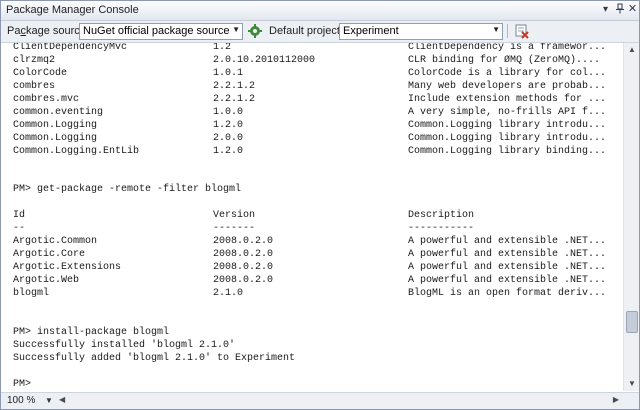  Describe the element at coordinates (127, 189) in the screenshot. I see `command-get-package: PM> get-package -remote -filter blogml` at that location.